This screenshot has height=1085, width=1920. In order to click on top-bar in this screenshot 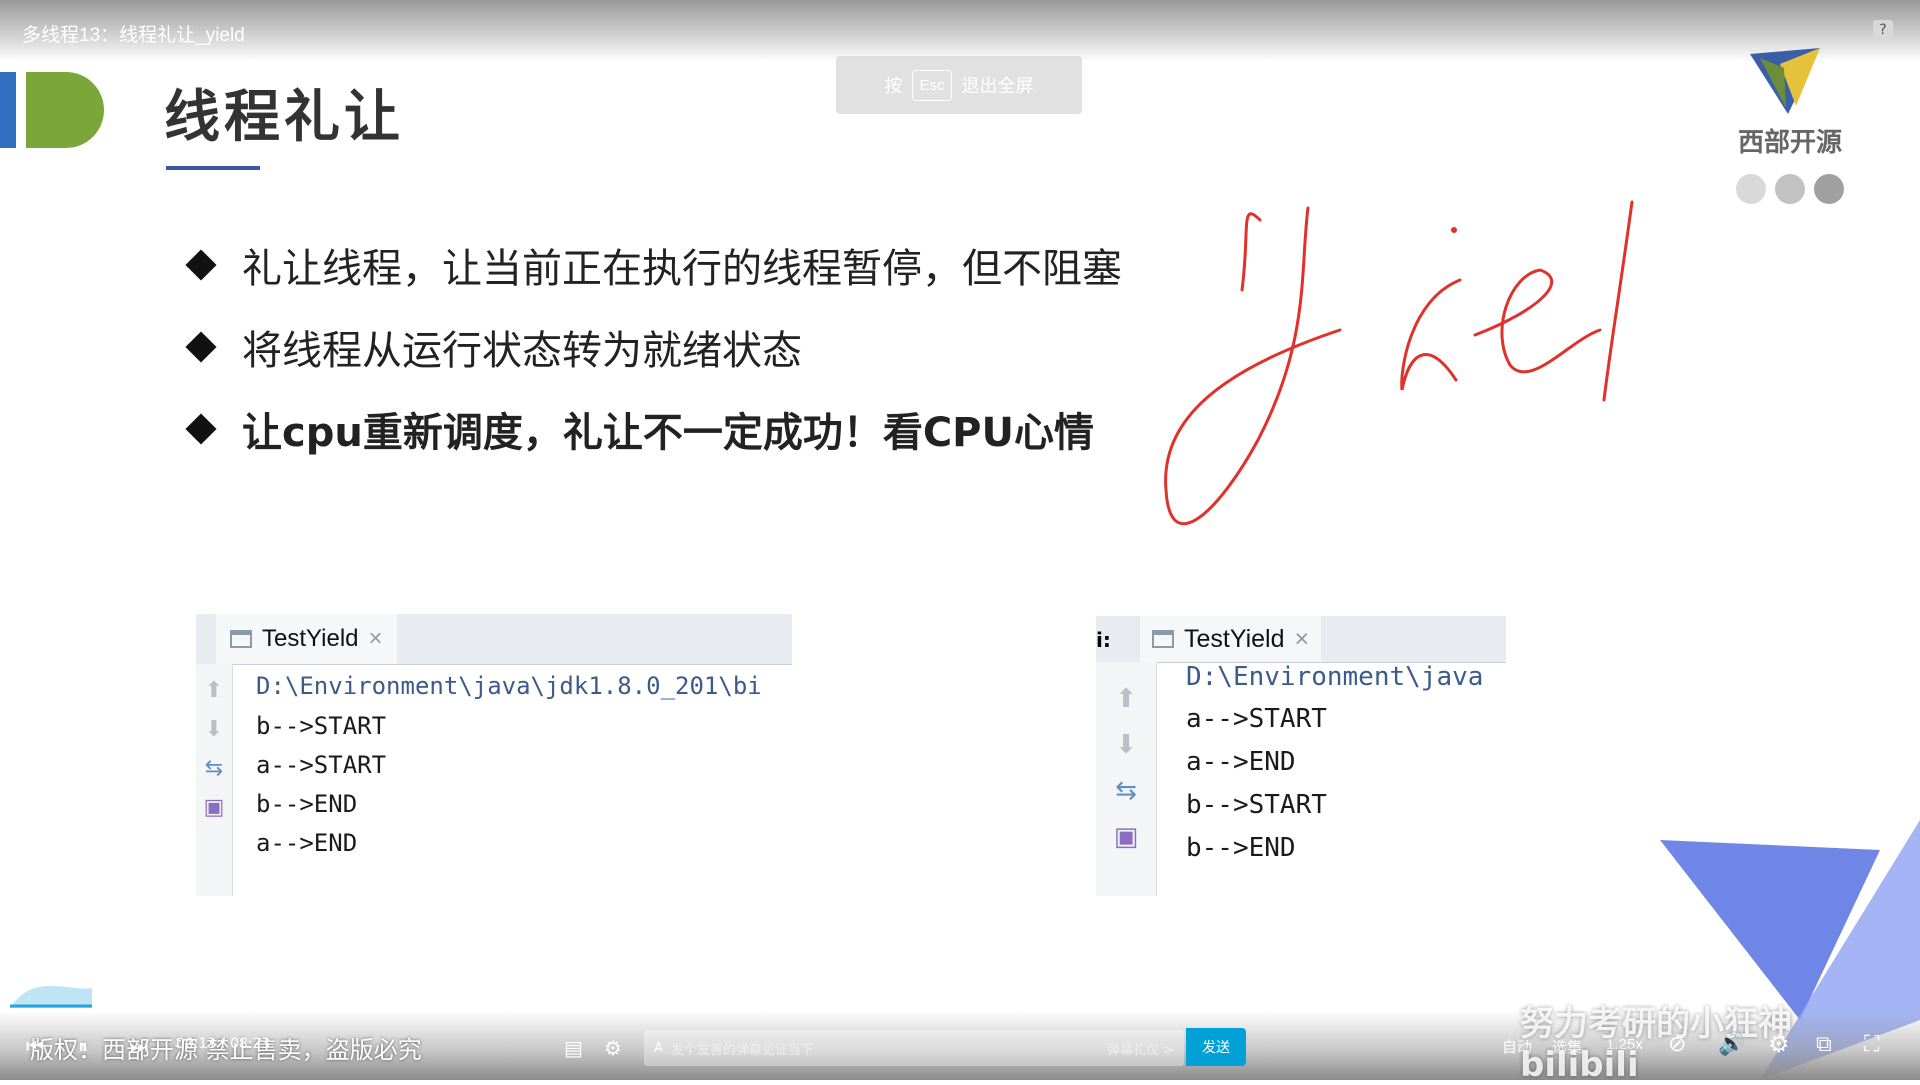, I will do `click(960, 31)`.